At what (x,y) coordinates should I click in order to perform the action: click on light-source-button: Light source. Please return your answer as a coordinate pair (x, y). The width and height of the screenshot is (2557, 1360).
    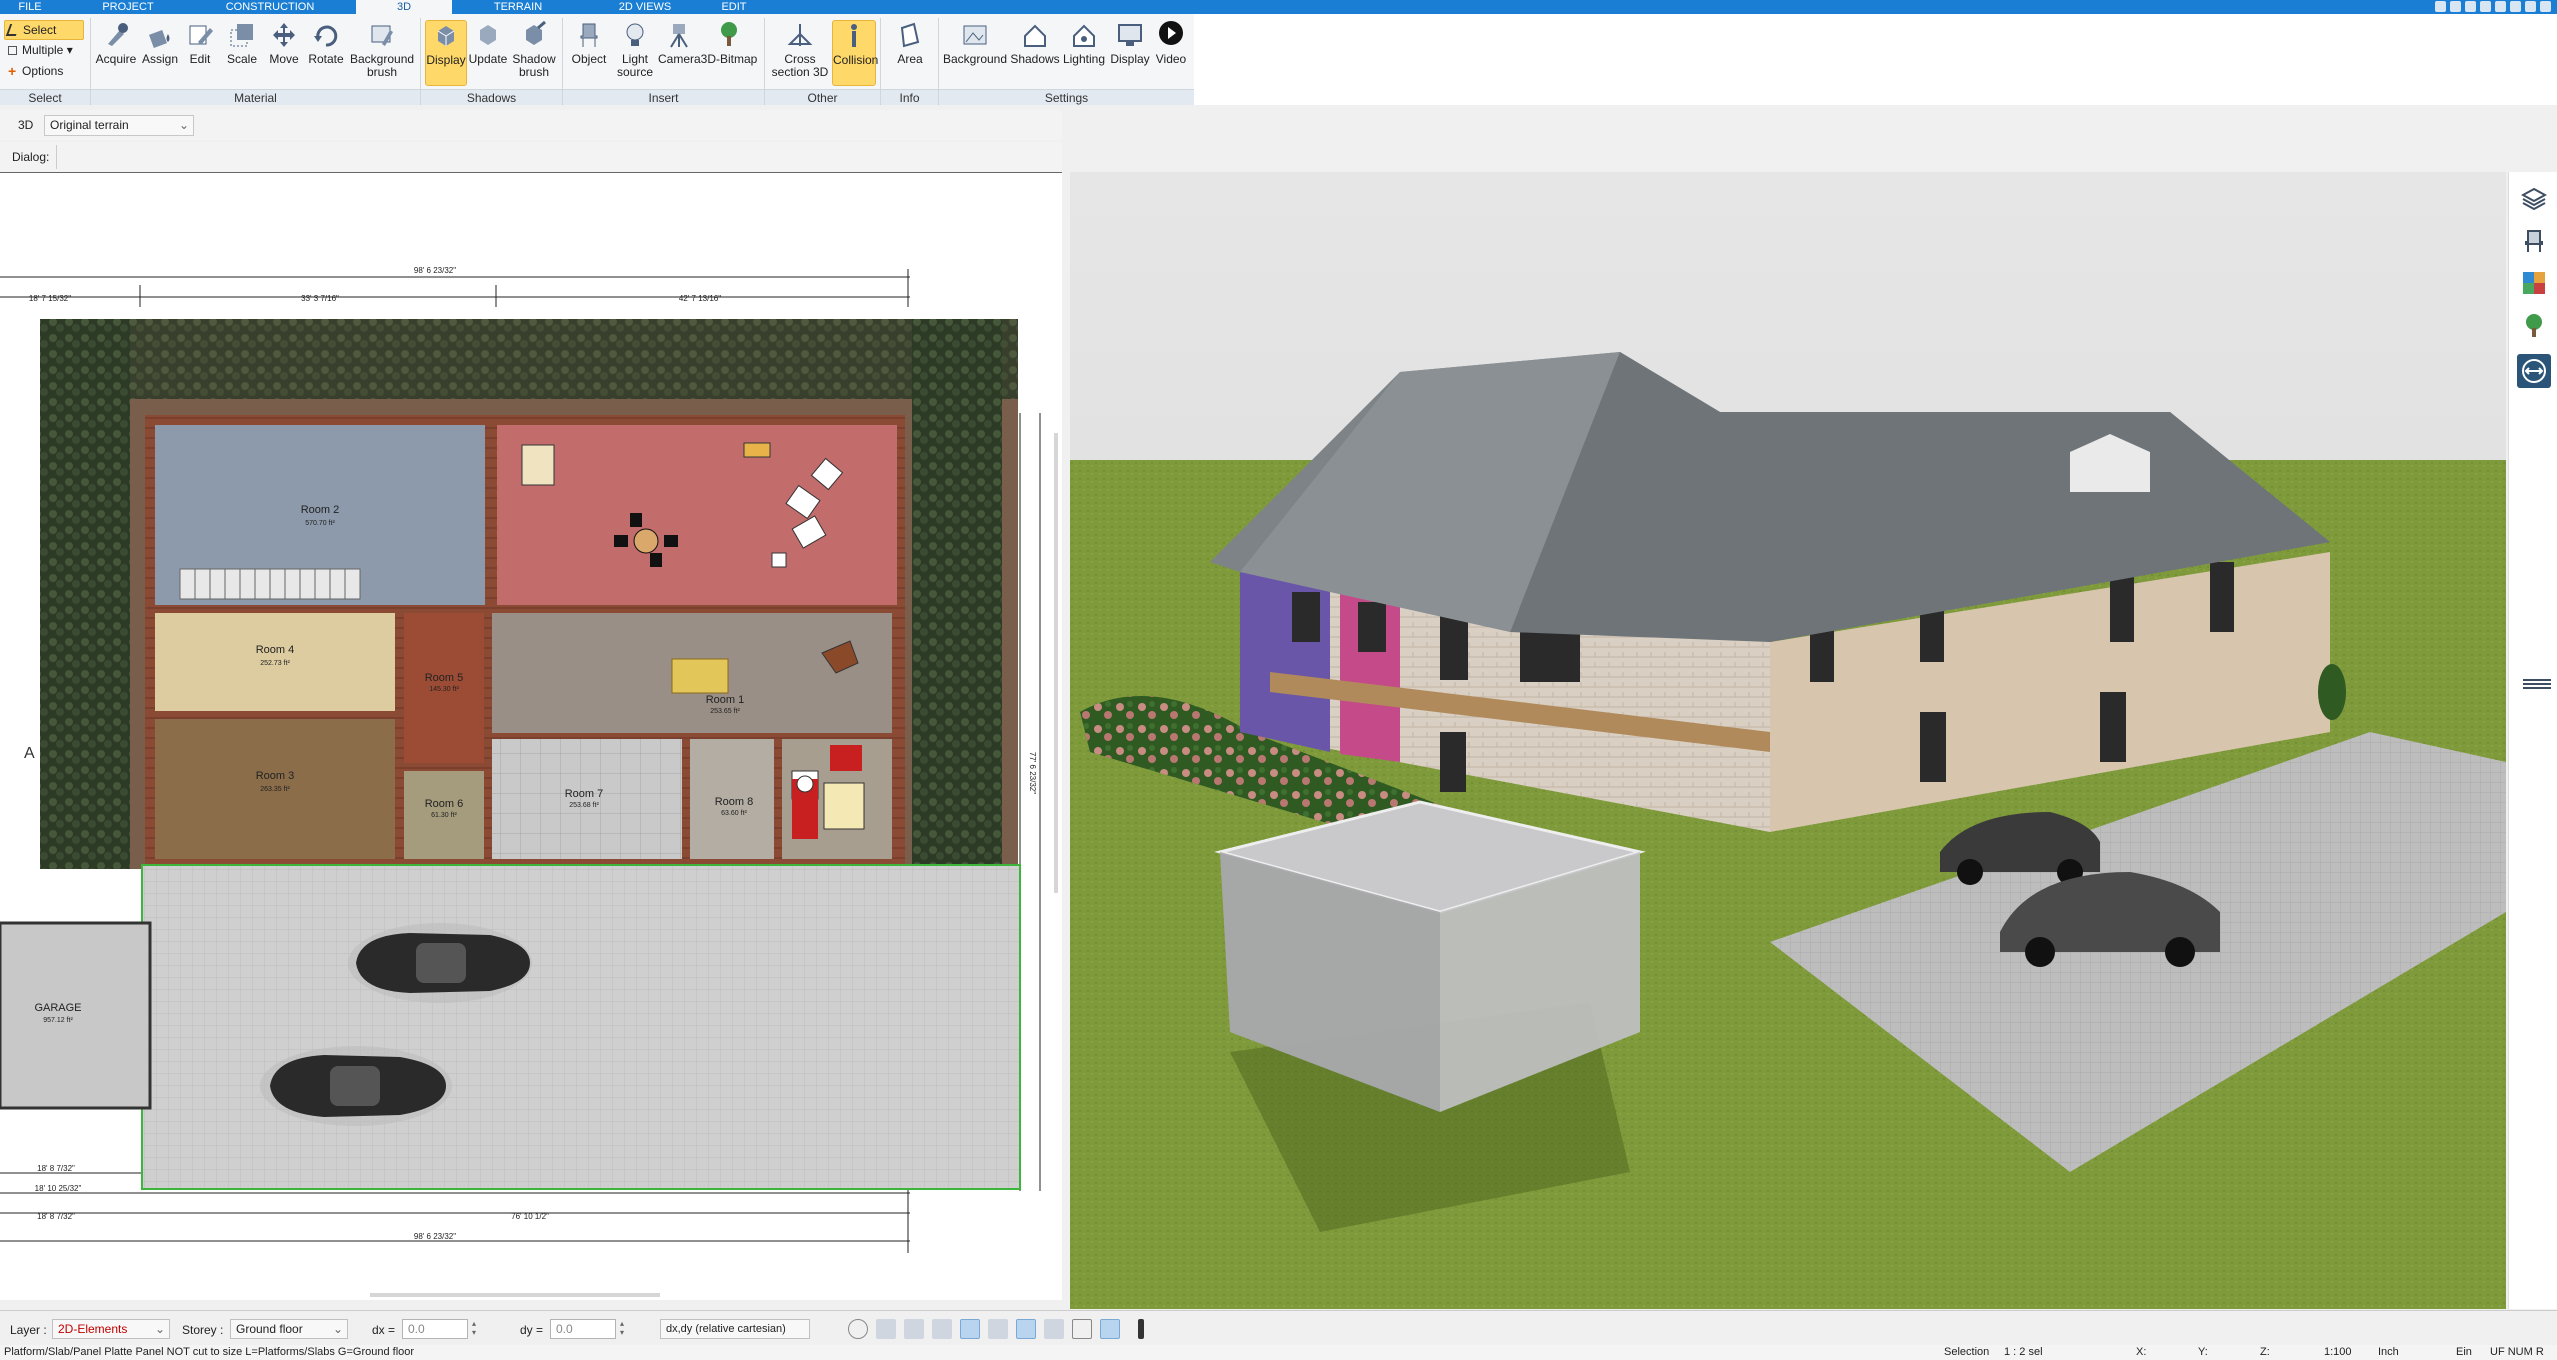
    Looking at the image, I should click on (635, 49).